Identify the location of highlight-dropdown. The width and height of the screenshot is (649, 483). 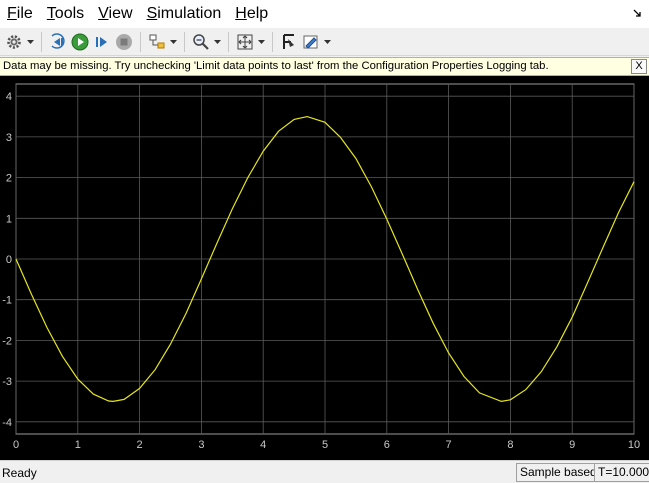
(173, 42).